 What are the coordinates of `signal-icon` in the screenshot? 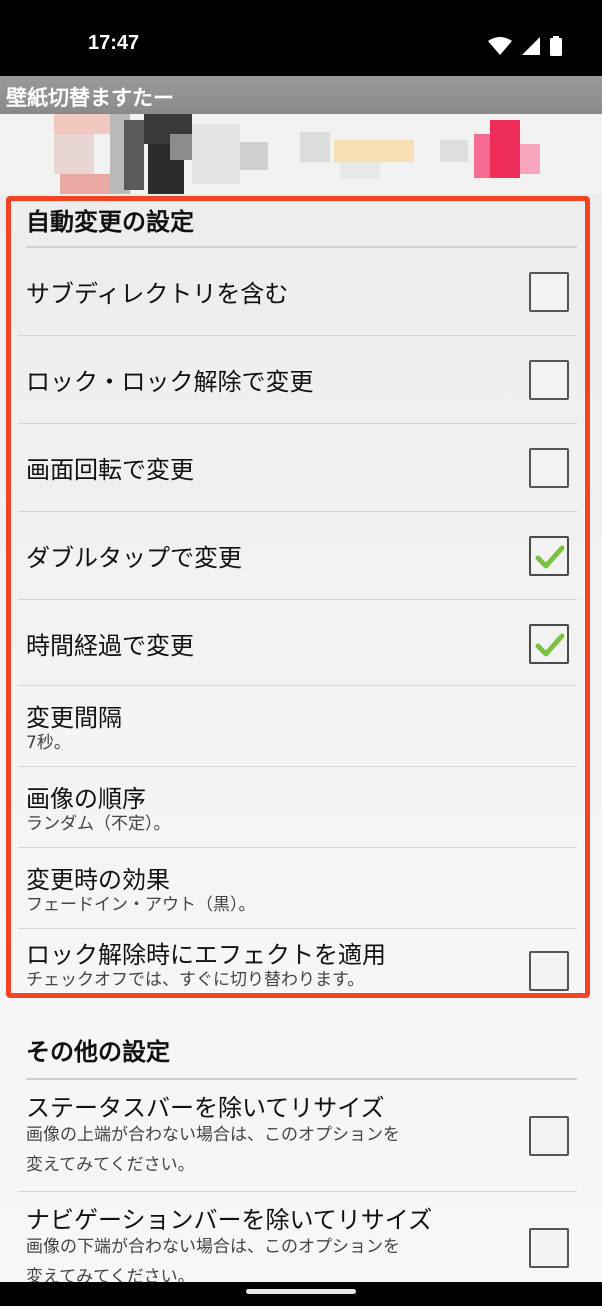 It's located at (531, 46).